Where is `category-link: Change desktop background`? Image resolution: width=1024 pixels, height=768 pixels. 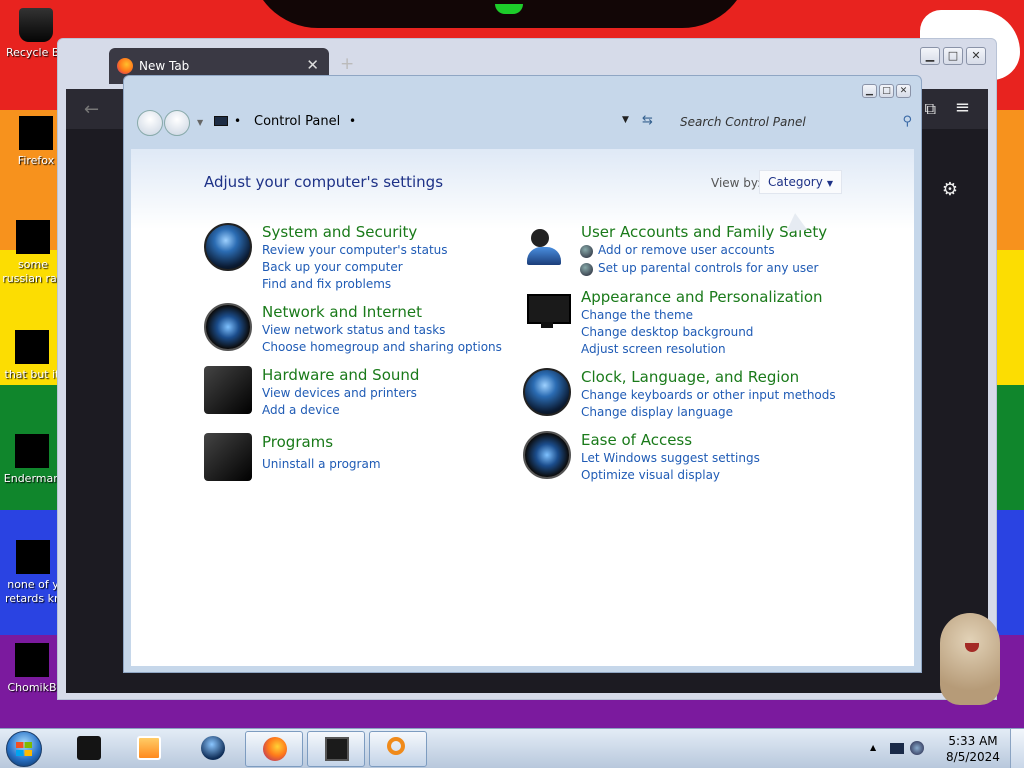 category-link: Change desktop background is located at coordinates (667, 332).